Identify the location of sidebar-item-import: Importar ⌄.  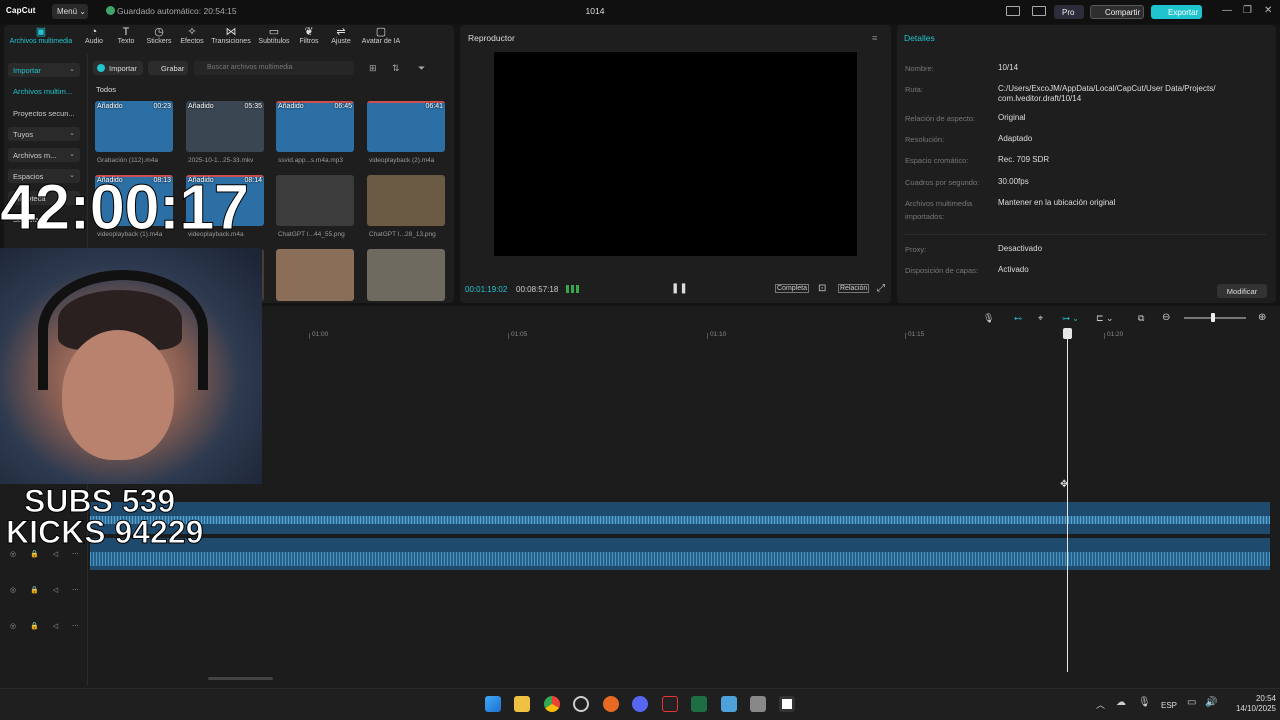
(44, 70).